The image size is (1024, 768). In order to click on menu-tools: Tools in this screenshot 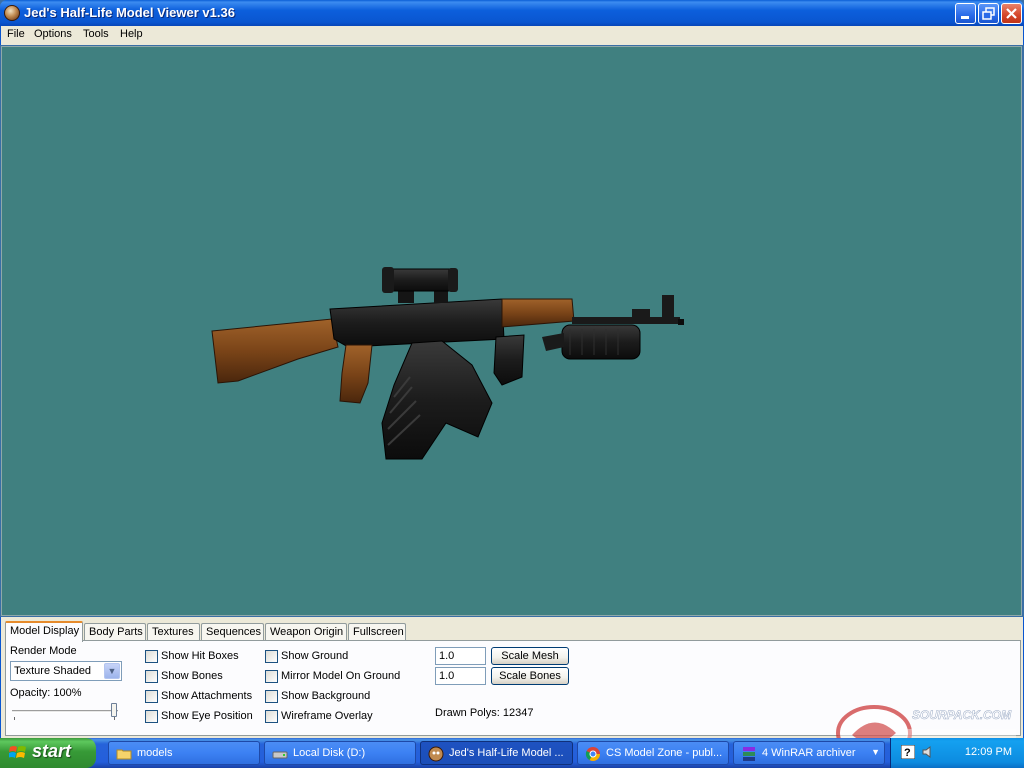, I will do `click(96, 34)`.